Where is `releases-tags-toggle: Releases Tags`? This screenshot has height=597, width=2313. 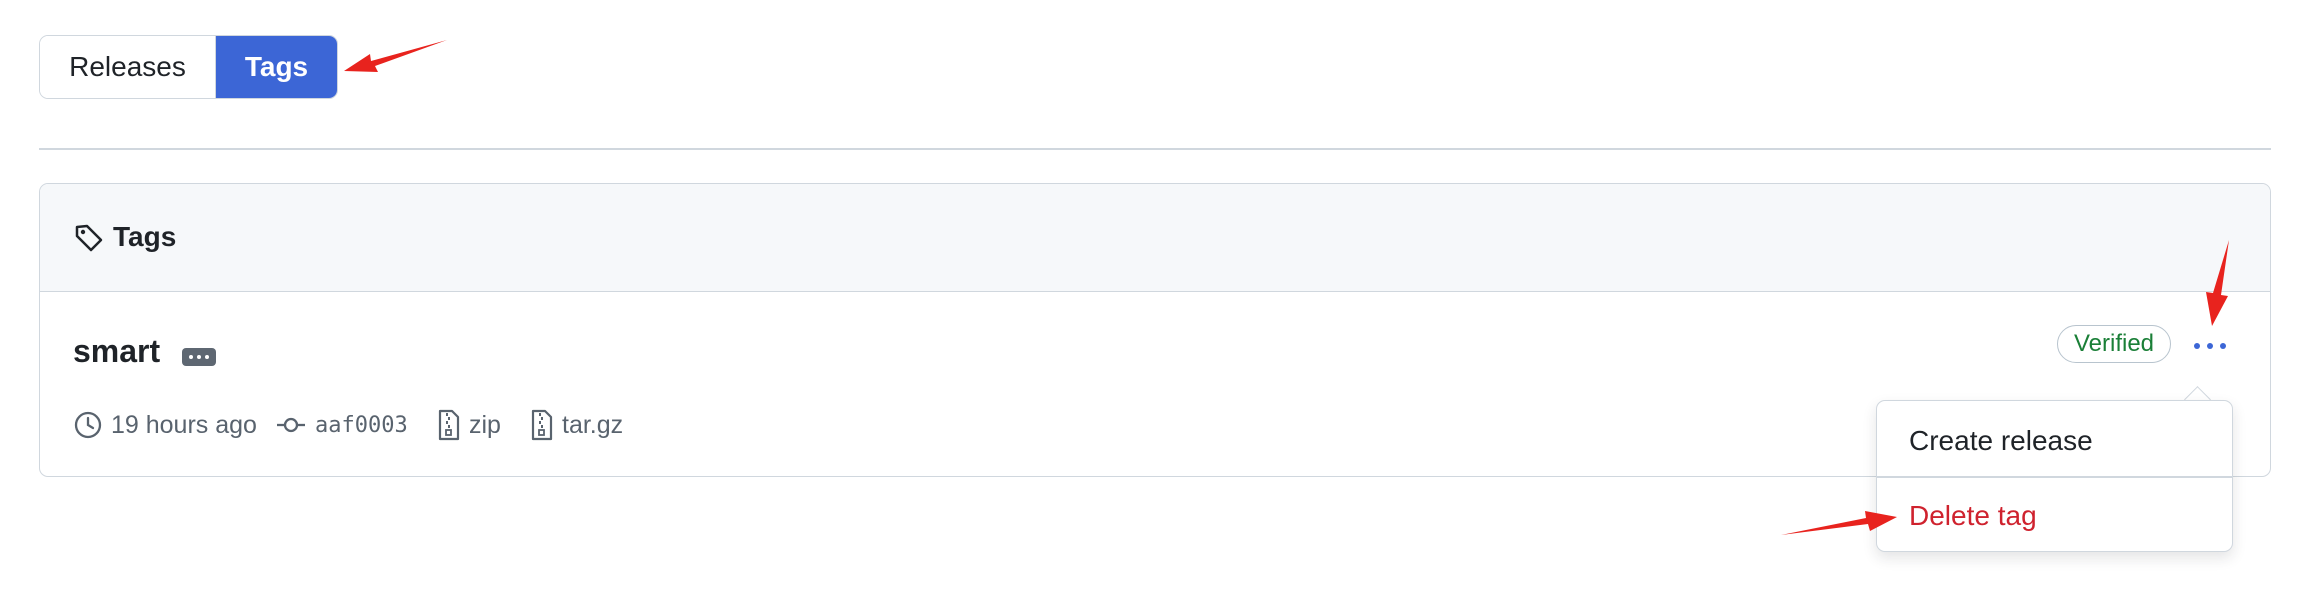 releases-tags-toggle: Releases Tags is located at coordinates (188, 67).